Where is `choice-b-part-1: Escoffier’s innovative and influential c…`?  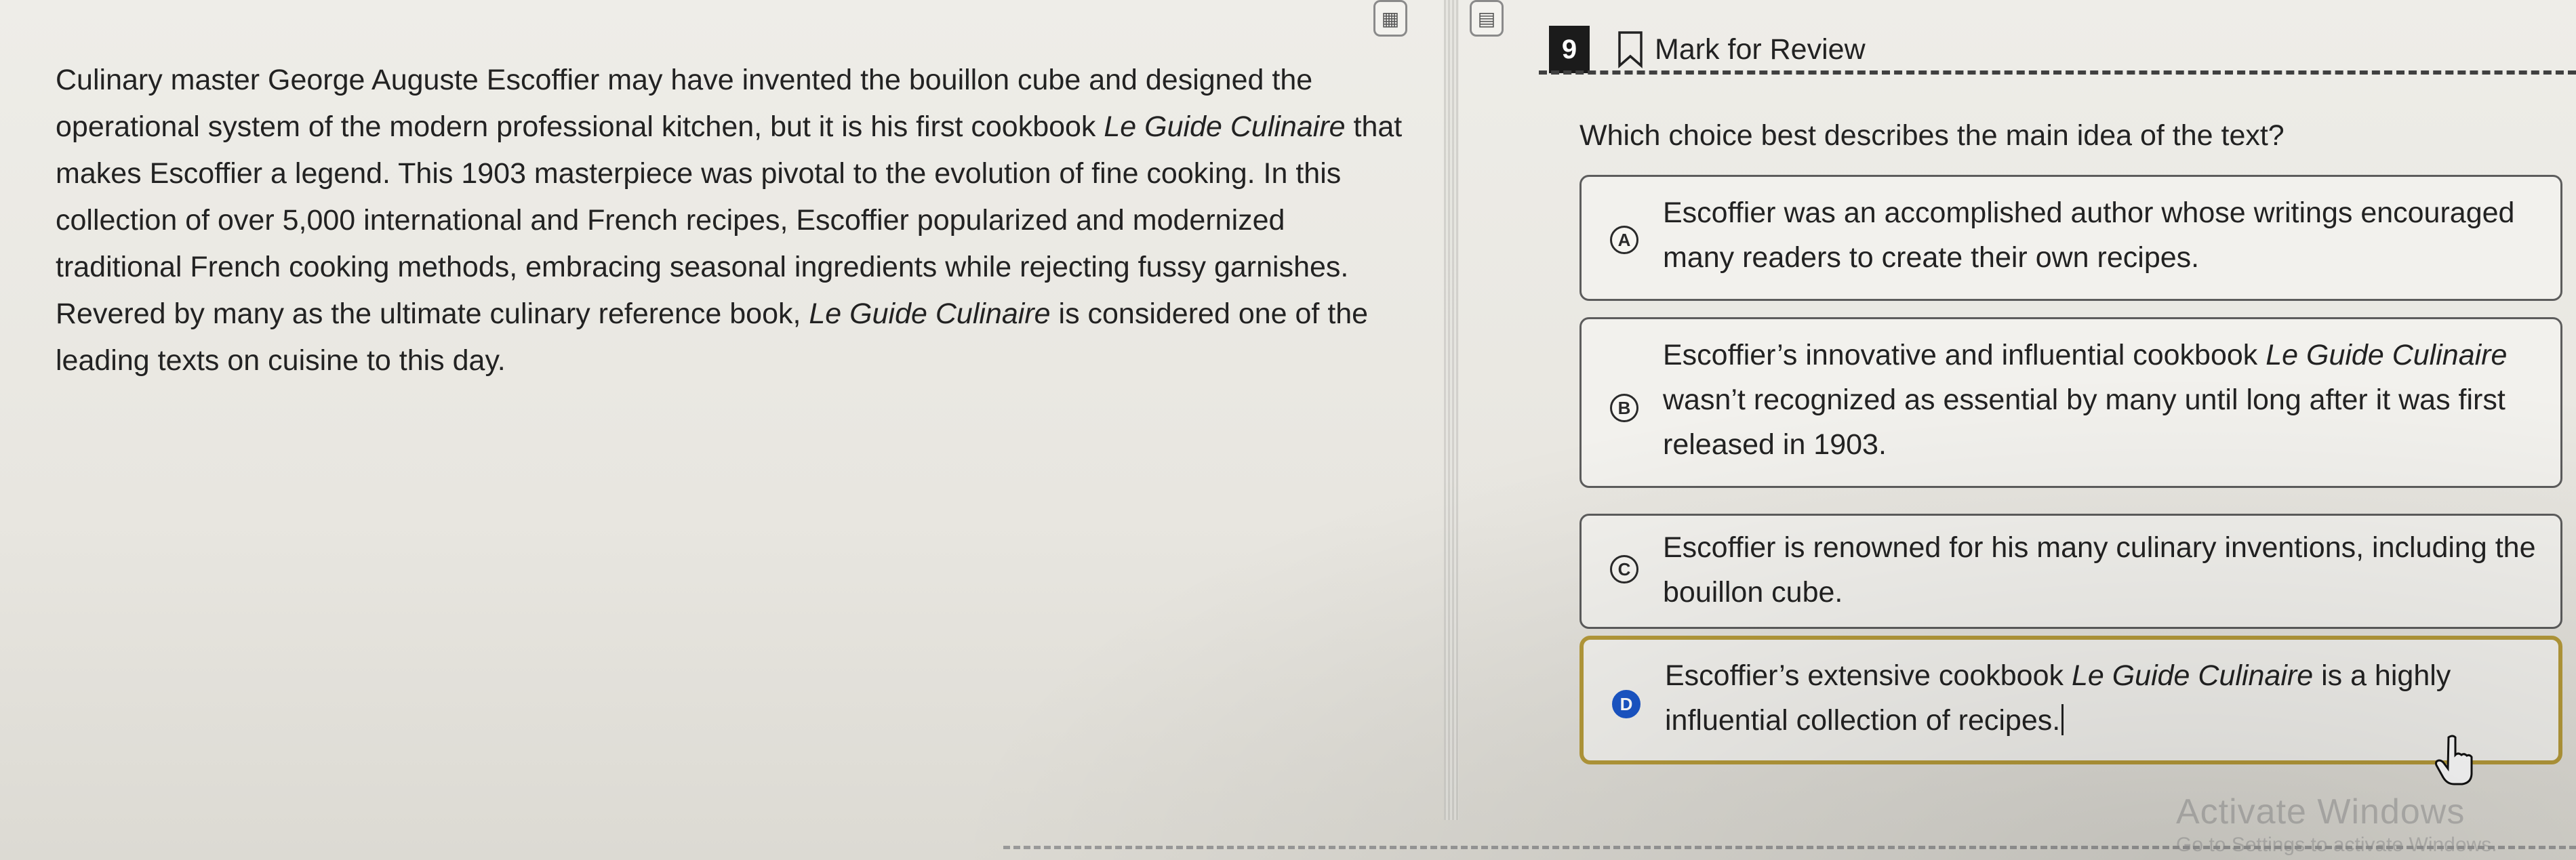
choice-b-part-1: Escoffier’s innovative and influential c… is located at coordinates (1964, 355).